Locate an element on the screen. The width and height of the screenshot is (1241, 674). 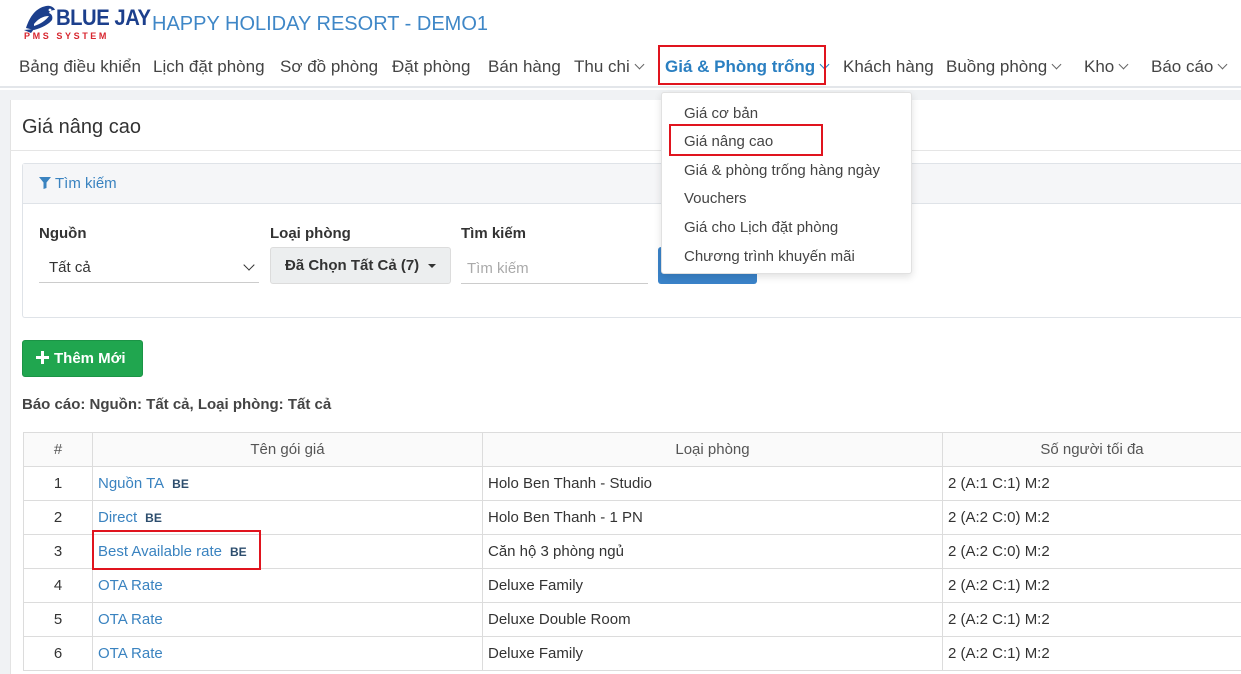
nav-item-sales: Bán hàng is located at coordinates (524, 67).